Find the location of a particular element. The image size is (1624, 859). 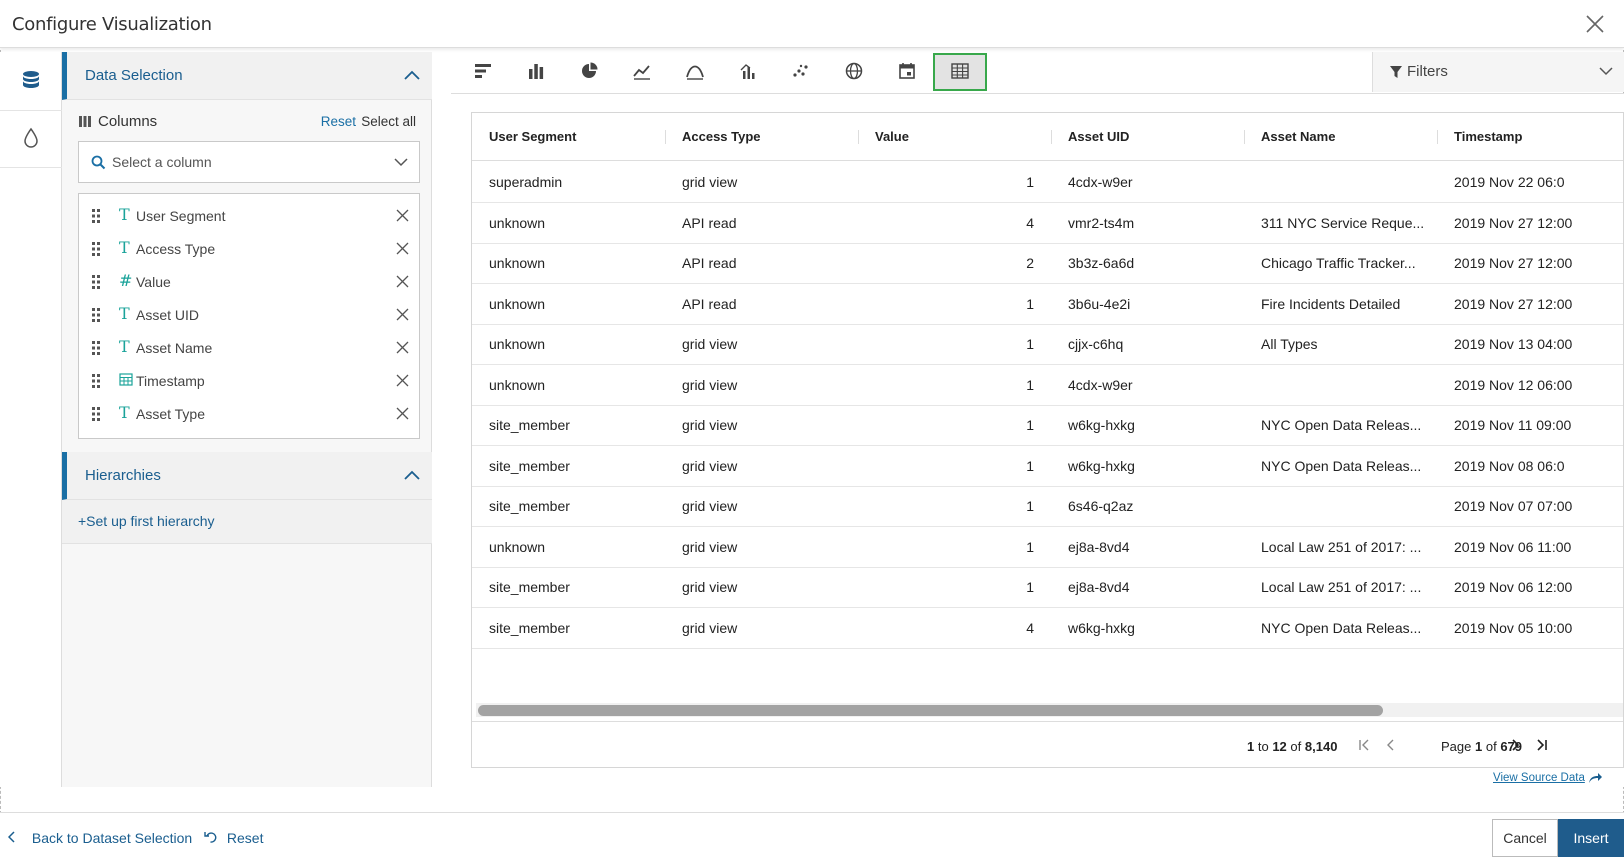

table-cell: 2019 Nov 07 07:00 is located at coordinates (1513, 506).